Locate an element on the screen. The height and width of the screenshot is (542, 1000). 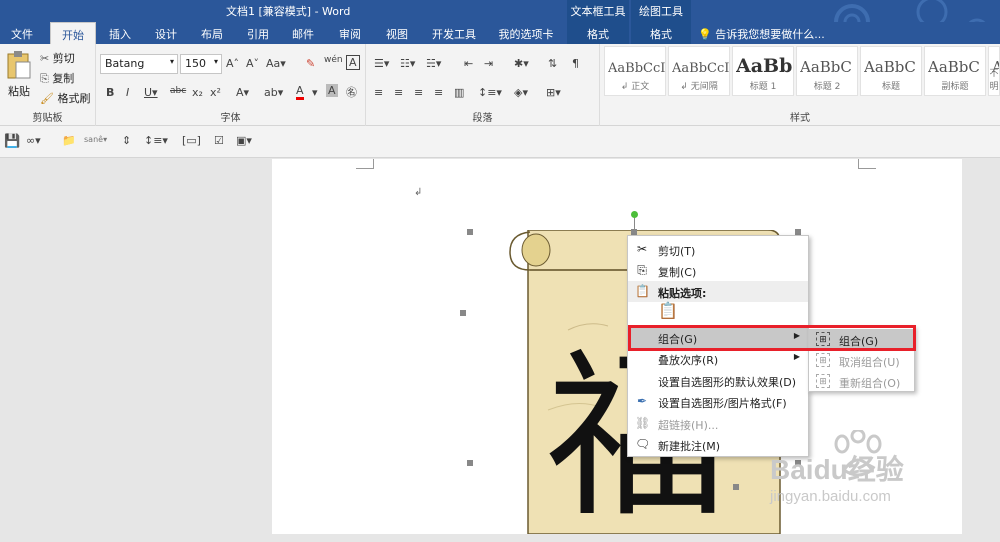
justify-icon: ≡ is located at coordinates (438, 92).